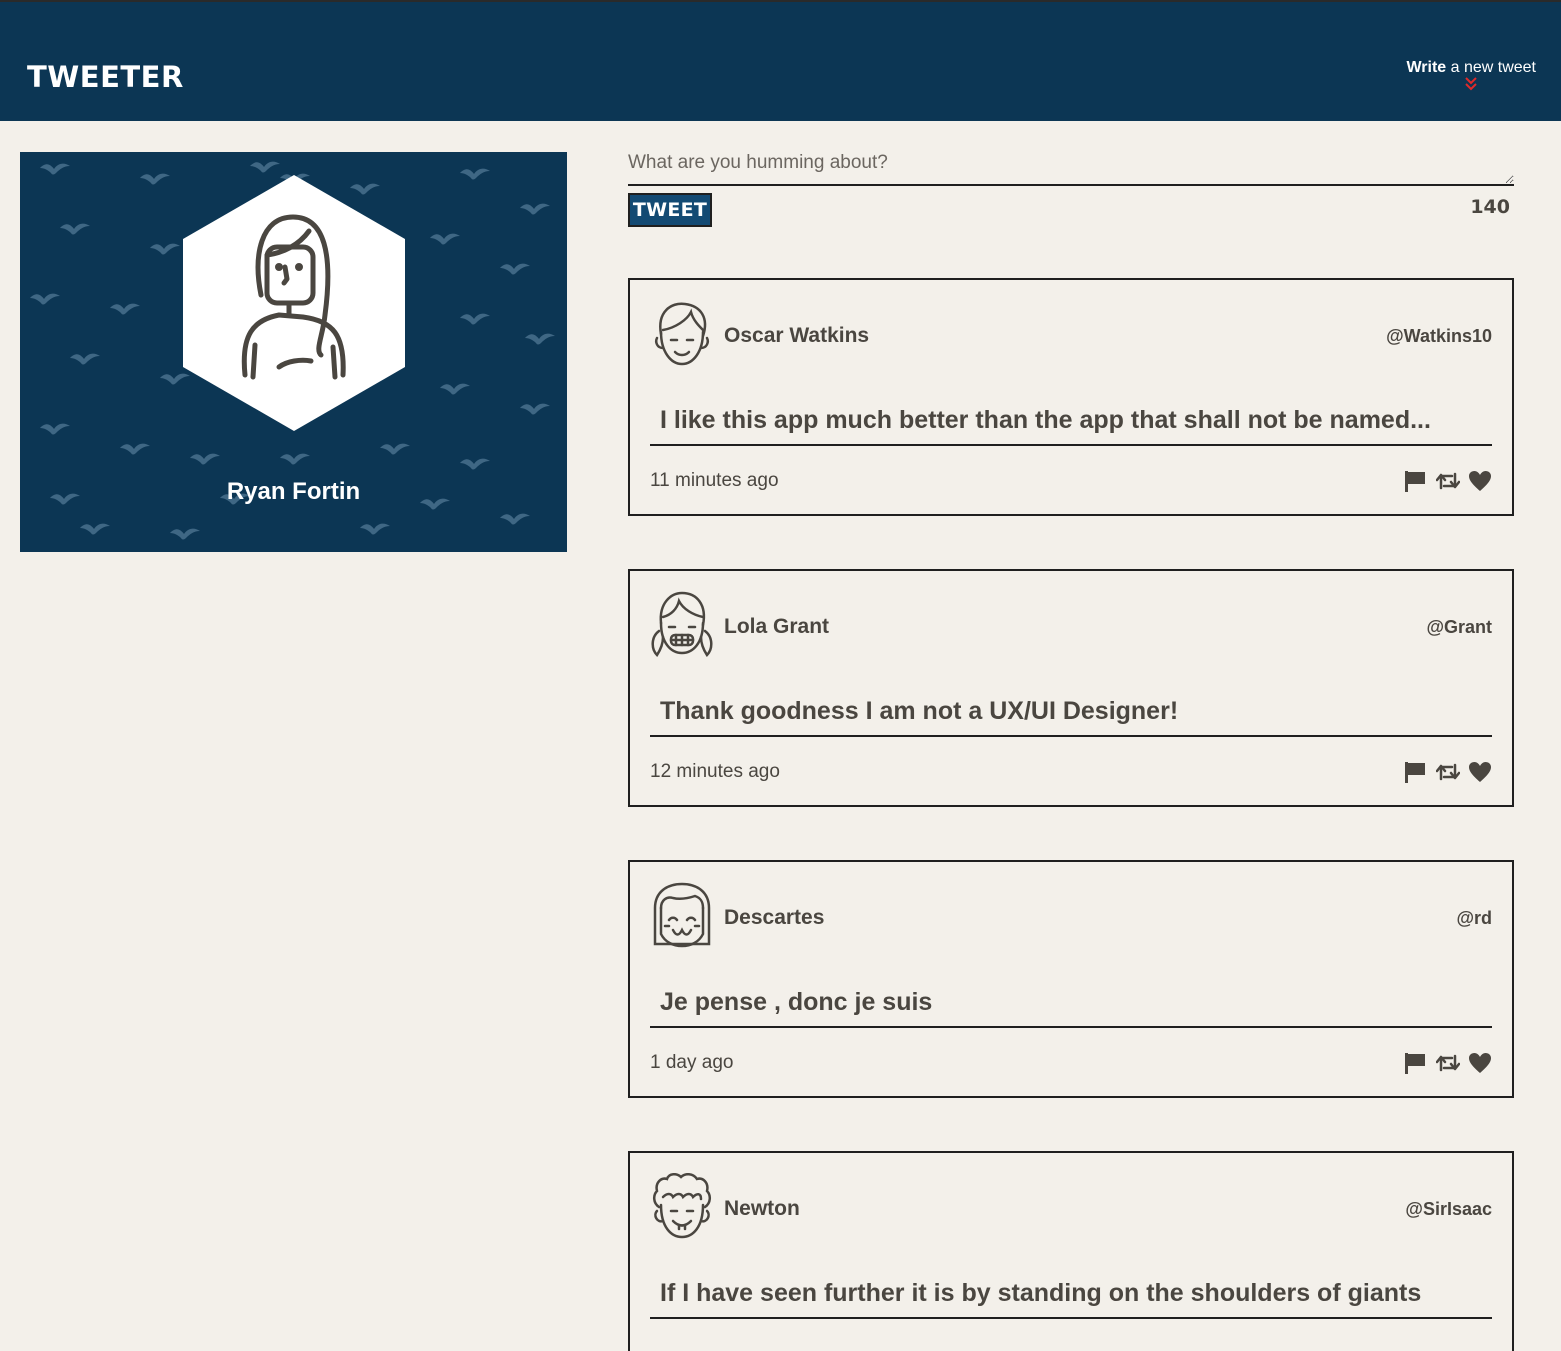 The width and height of the screenshot is (1561, 1351). Describe the element at coordinates (682, 624) in the screenshot. I see `girl-pigtails-avatar-icon` at that location.